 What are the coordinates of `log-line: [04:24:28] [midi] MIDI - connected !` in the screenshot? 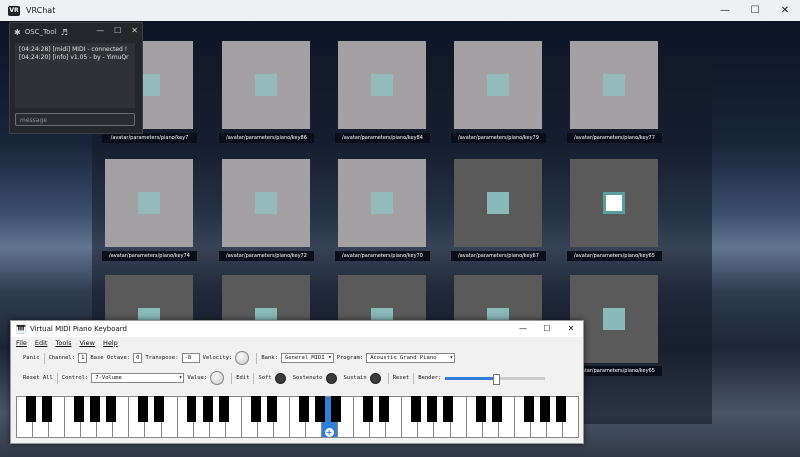 It's located at (73, 49).